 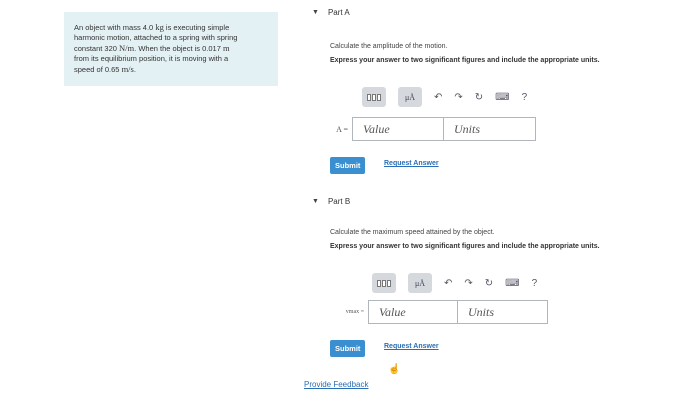 I want to click on part-b-answer-row: vmax = Value Units, so click(x=442, y=312).